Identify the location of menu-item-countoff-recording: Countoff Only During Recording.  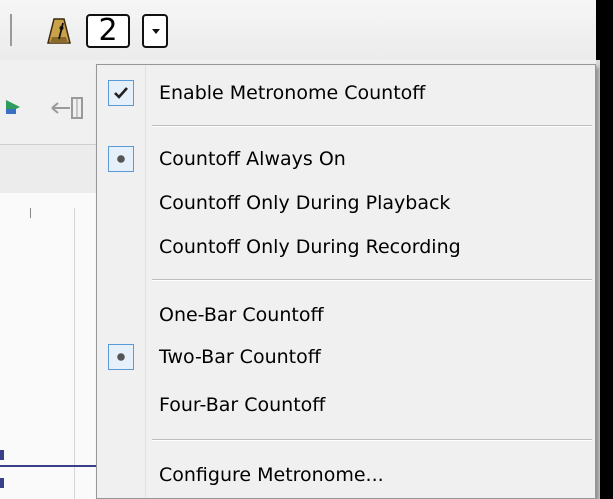
(346, 247).